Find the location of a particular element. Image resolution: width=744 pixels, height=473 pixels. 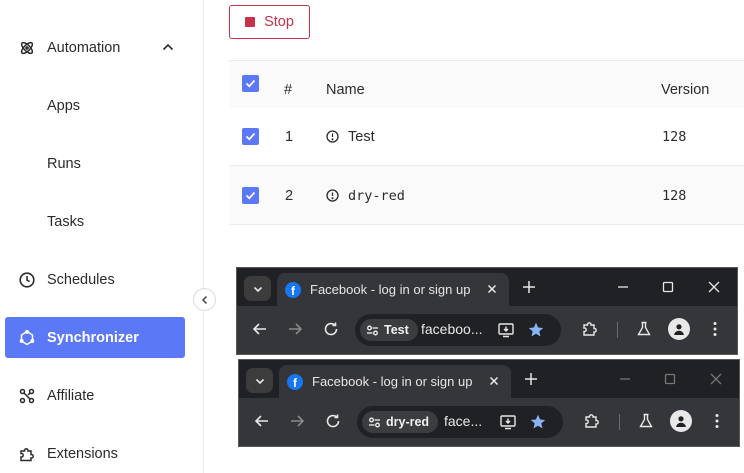

sidebar-item-apps: Apps is located at coordinates (95, 105).